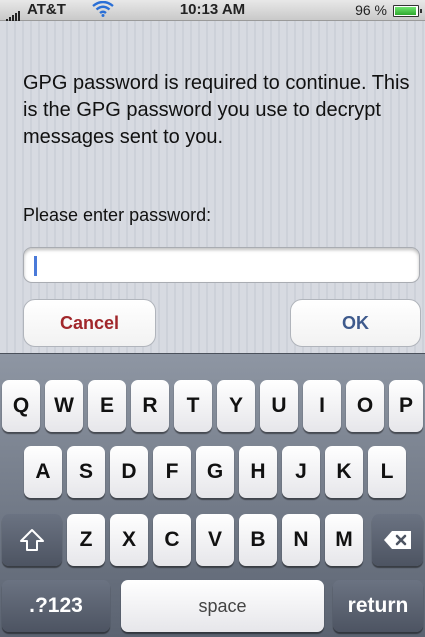 This screenshot has height=637, width=425. What do you see at coordinates (86, 540) in the screenshot?
I see `key-z: Z` at bounding box center [86, 540].